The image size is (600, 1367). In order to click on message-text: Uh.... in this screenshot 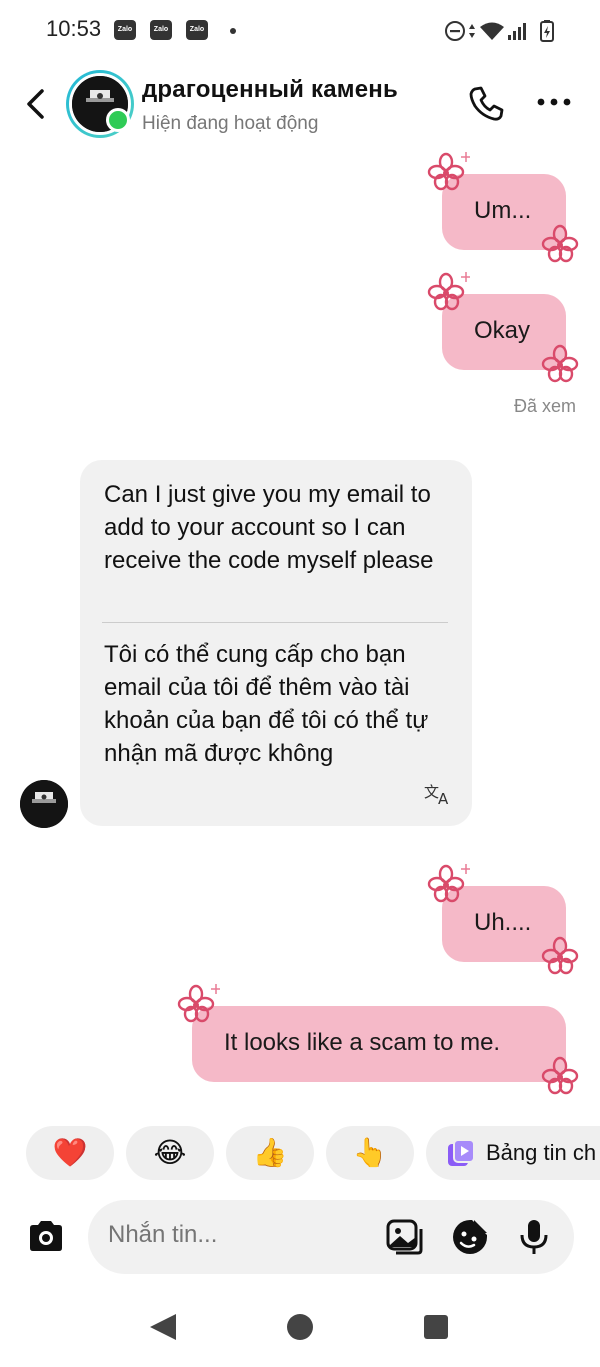, I will do `click(503, 922)`.